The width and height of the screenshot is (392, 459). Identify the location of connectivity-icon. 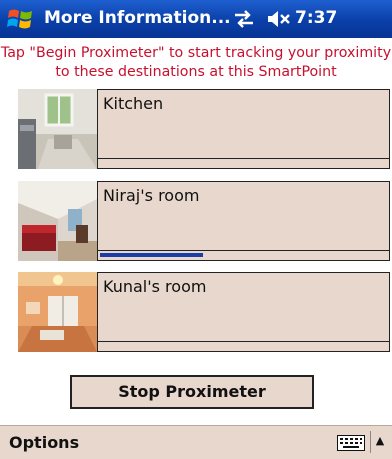
(244, 19).